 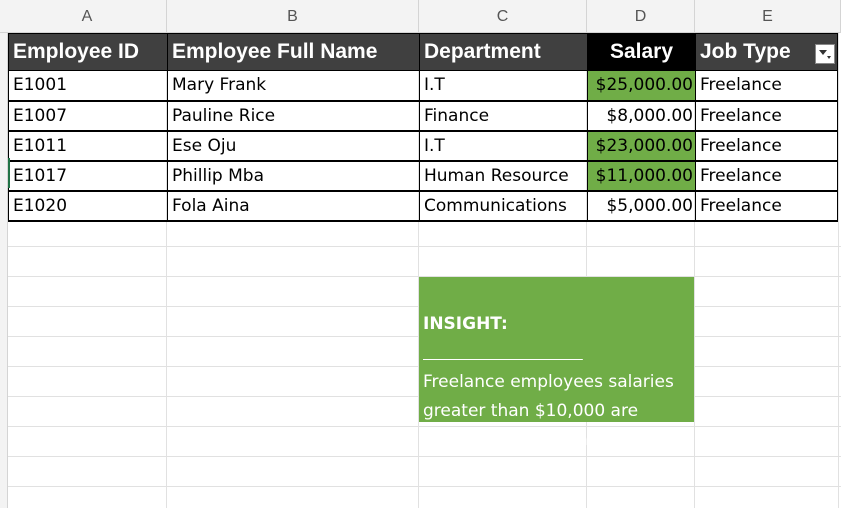 I want to click on insight-title: INSIGHT:, so click(x=538, y=339).